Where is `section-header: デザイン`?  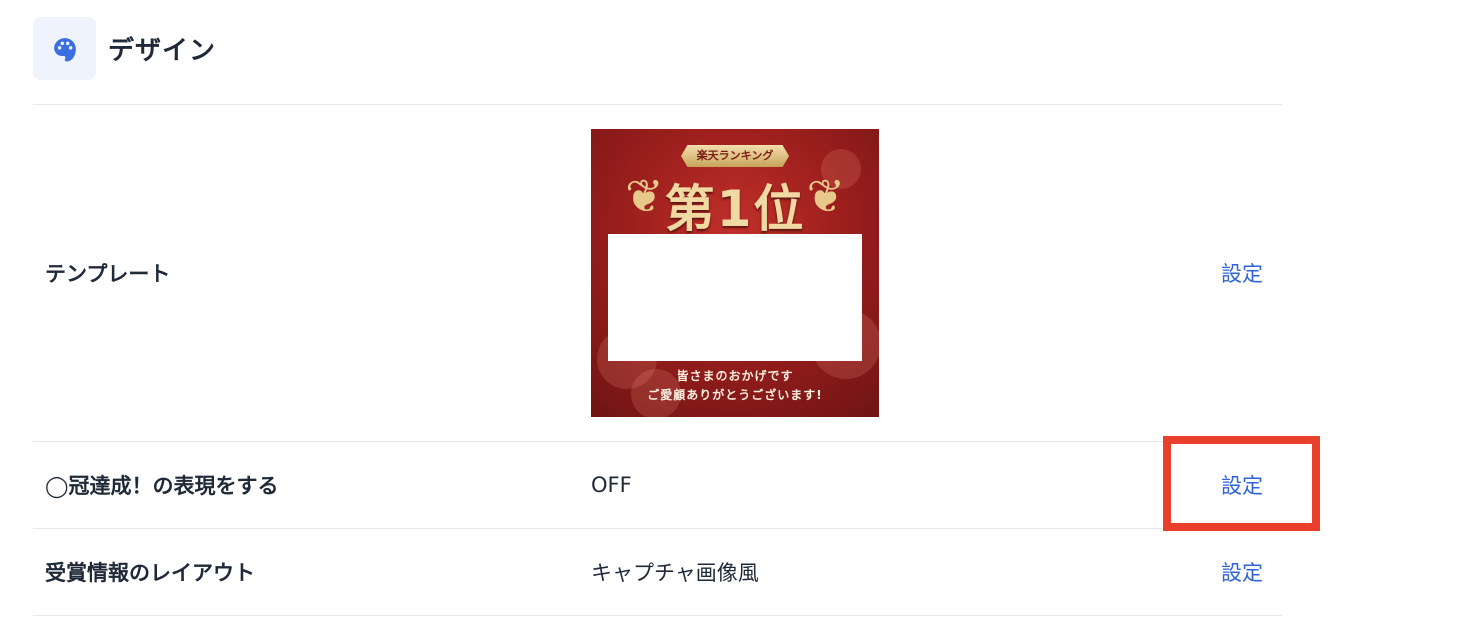 section-header: デザイン is located at coordinates (124, 48).